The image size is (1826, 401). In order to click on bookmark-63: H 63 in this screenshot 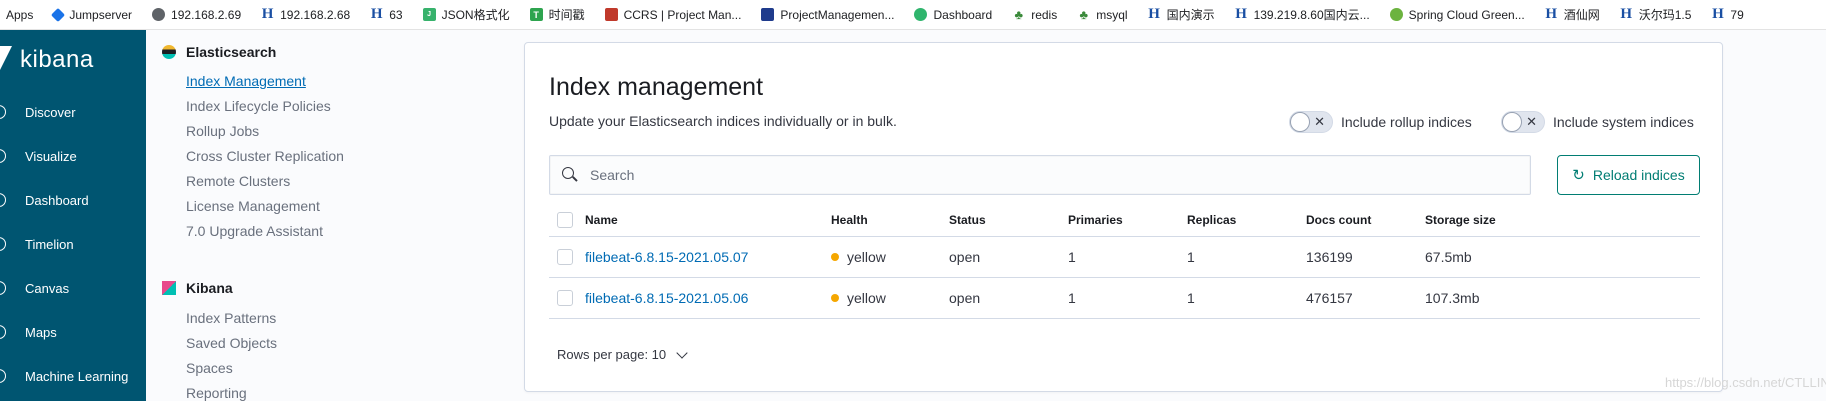, I will do `click(386, 14)`.